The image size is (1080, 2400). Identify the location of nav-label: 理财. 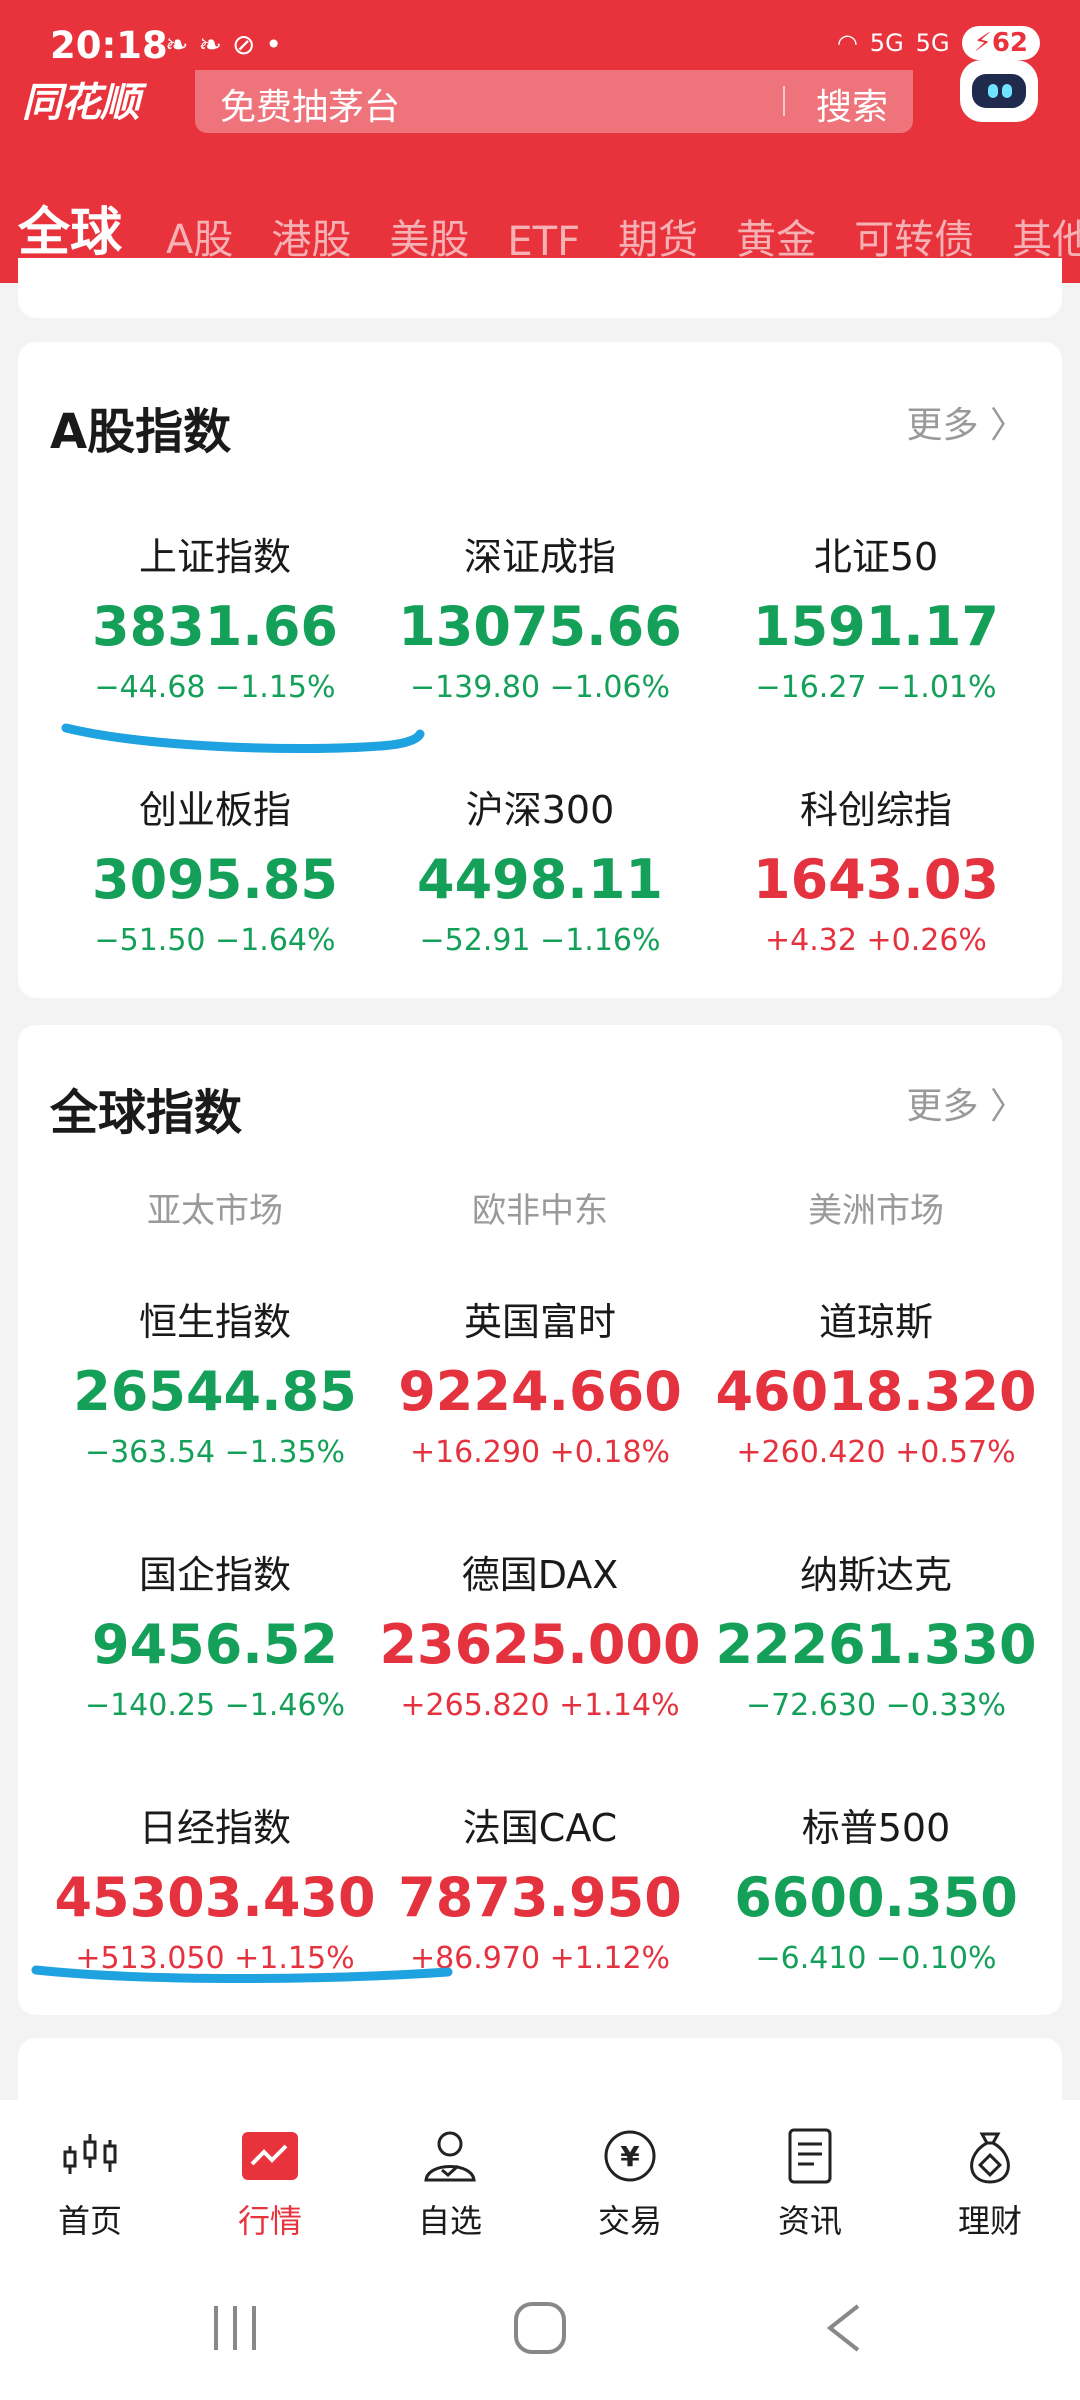
(989, 2221).